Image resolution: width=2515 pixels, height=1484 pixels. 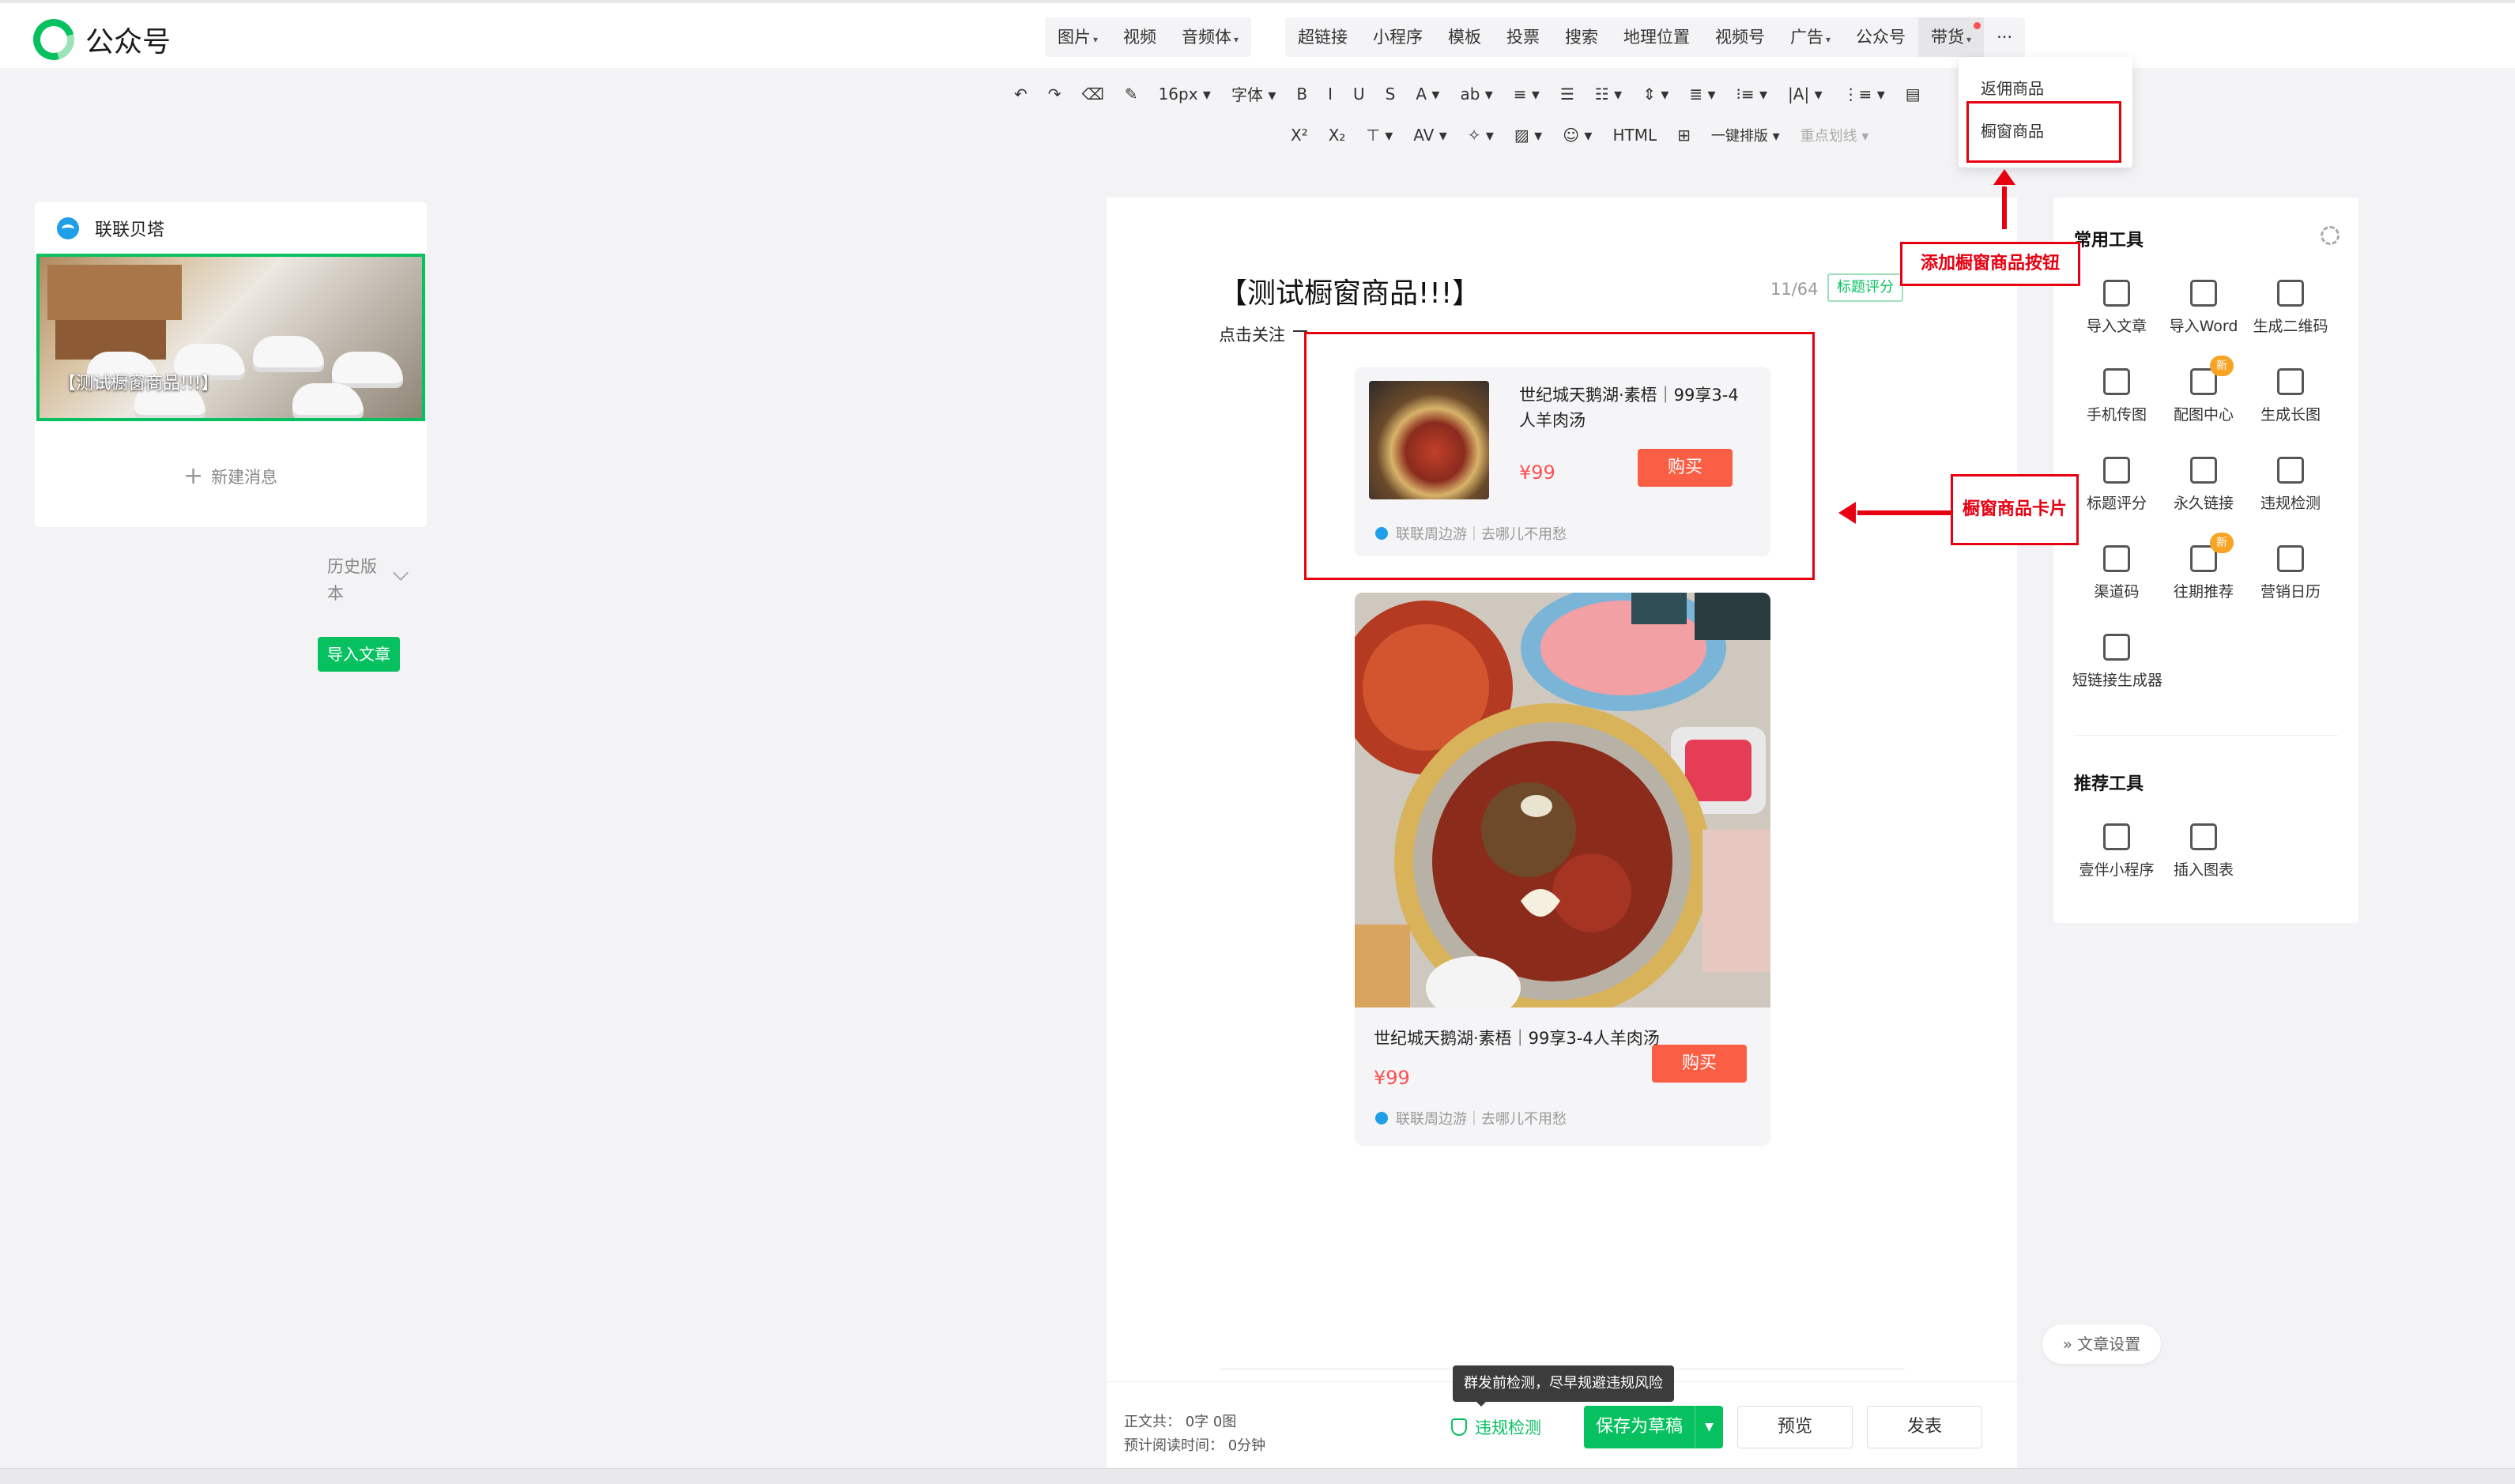 I want to click on nav-item-group1-2: 音频体 ▾, so click(x=1210, y=37).